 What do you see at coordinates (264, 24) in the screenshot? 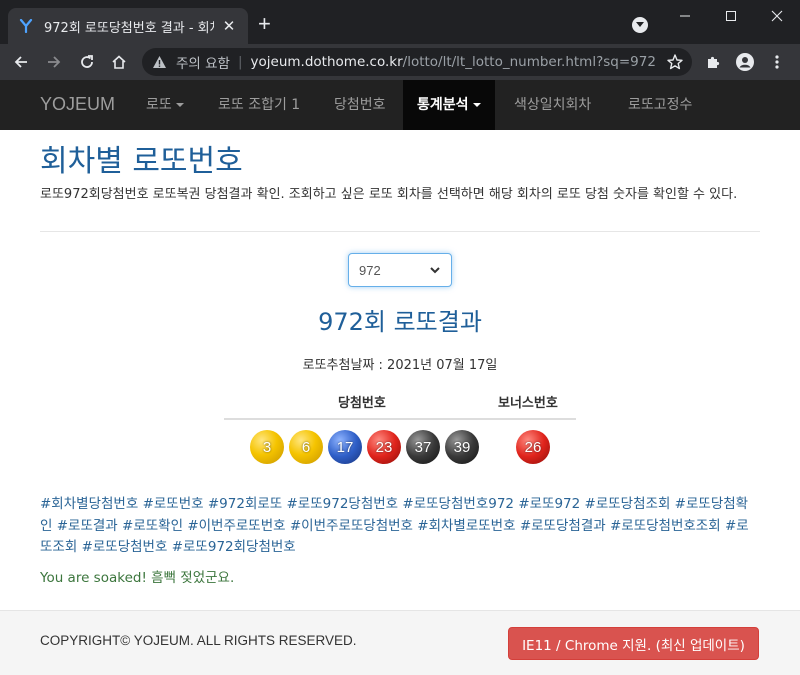
I see `new-tab-button: +` at bounding box center [264, 24].